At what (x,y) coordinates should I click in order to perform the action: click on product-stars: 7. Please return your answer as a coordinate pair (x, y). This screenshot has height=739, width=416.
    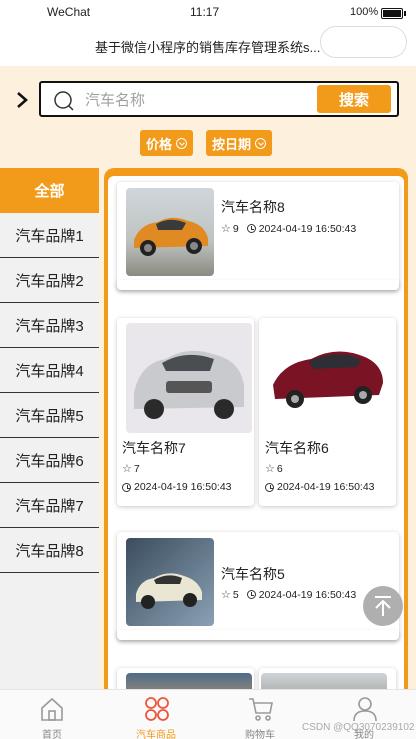
    Looking at the image, I should click on (136, 468).